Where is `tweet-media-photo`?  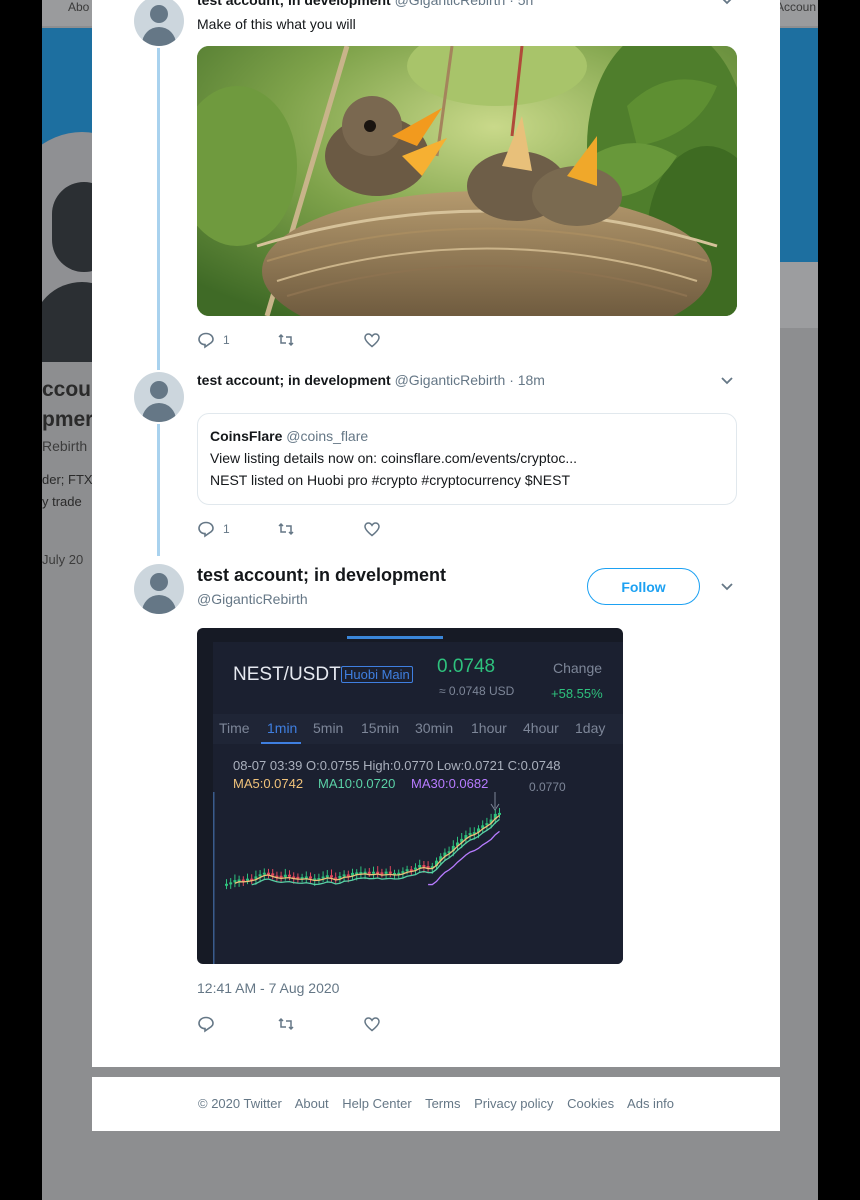 tweet-media-photo is located at coordinates (467, 181).